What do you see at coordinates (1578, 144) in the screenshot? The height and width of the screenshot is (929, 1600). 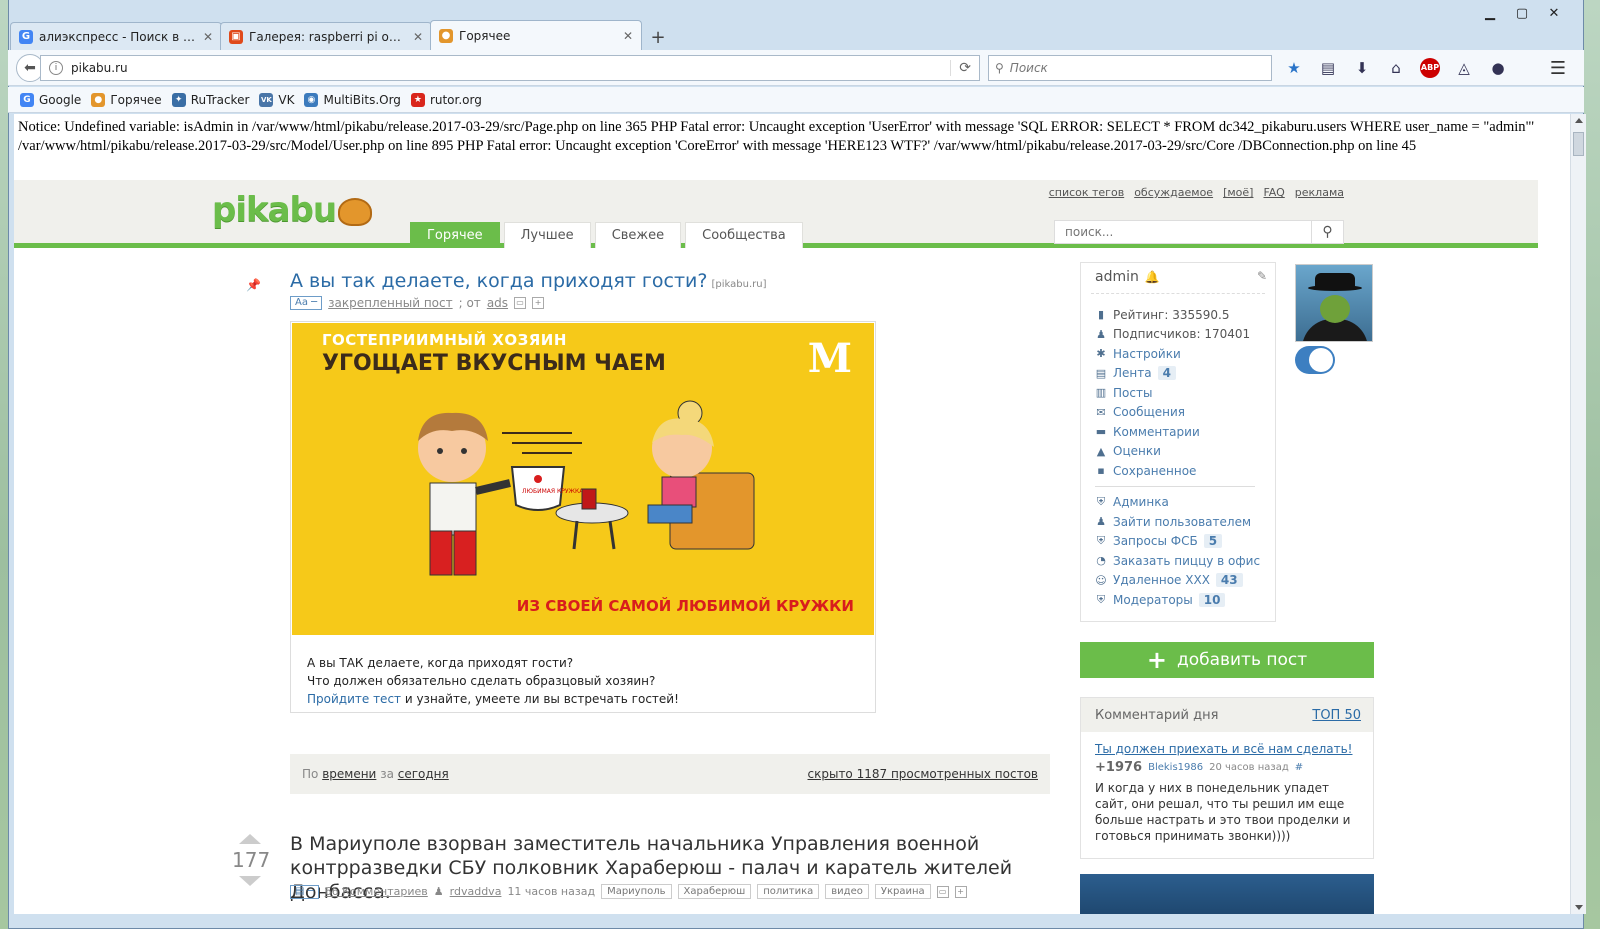 I see `scroll-thumb` at bounding box center [1578, 144].